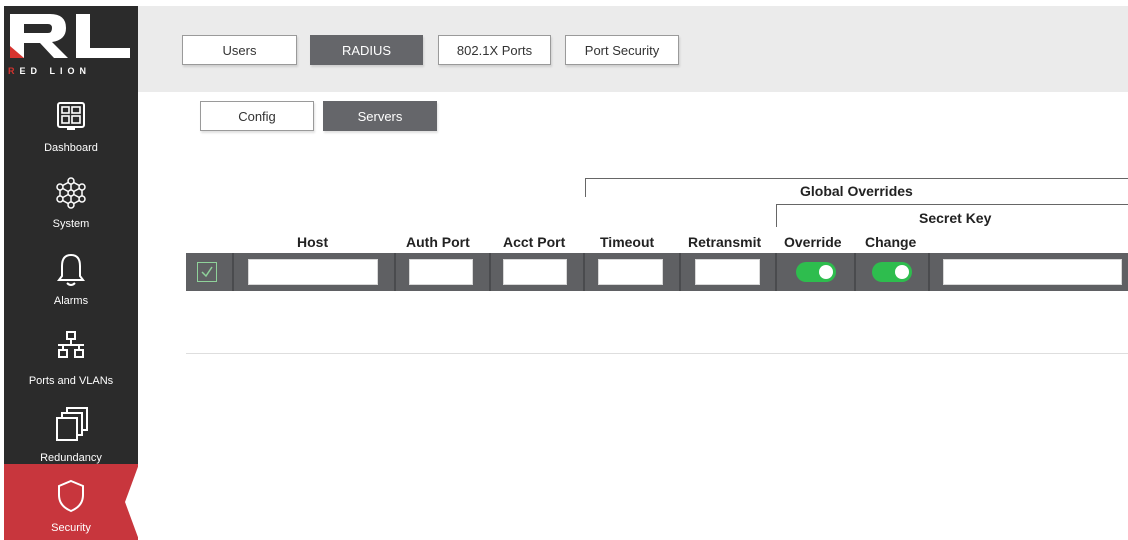 Image resolution: width=1128 pixels, height=540 pixels. Describe the element at coordinates (71, 301) in the screenshot. I see `sidebar-item-label: Alarms` at that location.